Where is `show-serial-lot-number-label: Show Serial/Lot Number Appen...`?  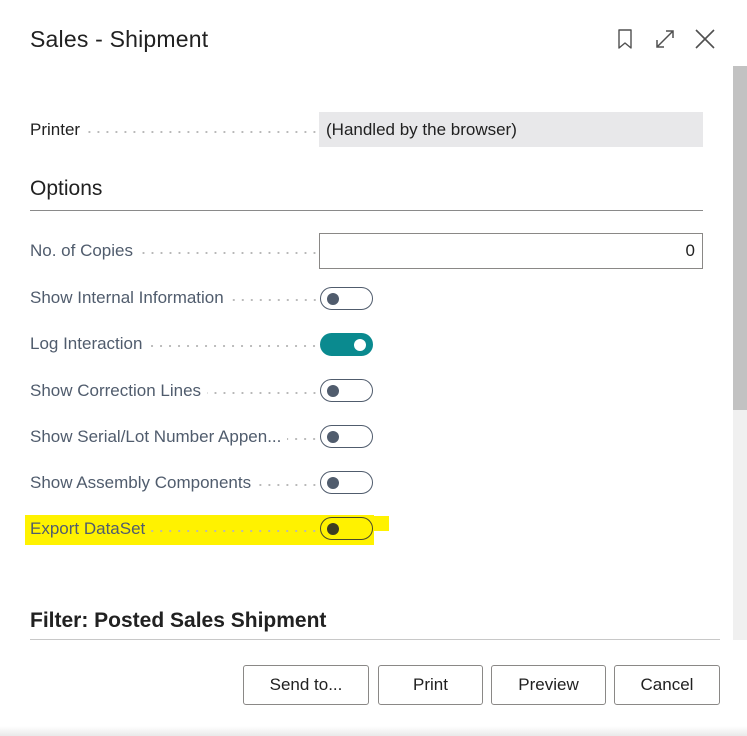 show-serial-lot-number-label: Show Serial/Lot Number Appen... is located at coordinates (174, 437).